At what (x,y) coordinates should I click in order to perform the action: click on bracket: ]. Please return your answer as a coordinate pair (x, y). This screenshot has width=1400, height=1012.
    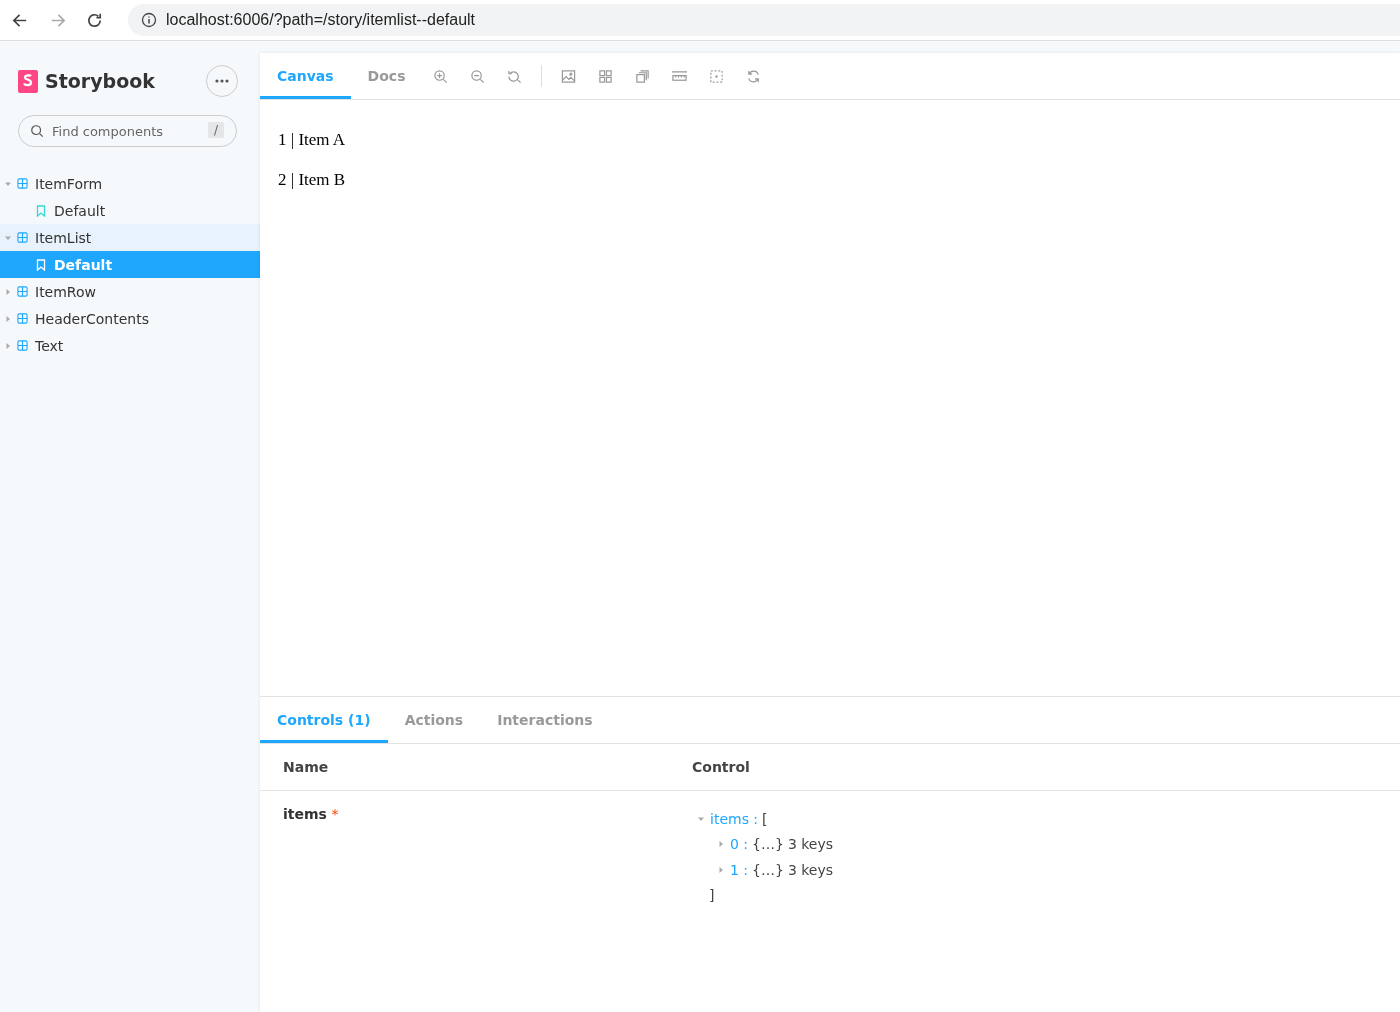
    Looking at the image, I should click on (712, 895).